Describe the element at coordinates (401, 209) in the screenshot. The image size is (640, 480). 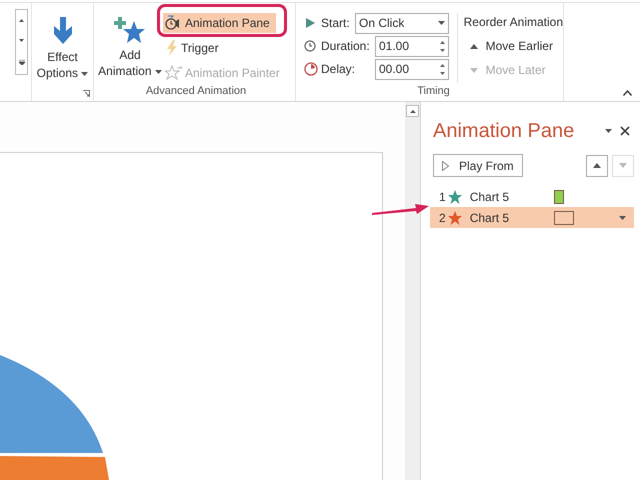
I see `annotation-arrow` at that location.